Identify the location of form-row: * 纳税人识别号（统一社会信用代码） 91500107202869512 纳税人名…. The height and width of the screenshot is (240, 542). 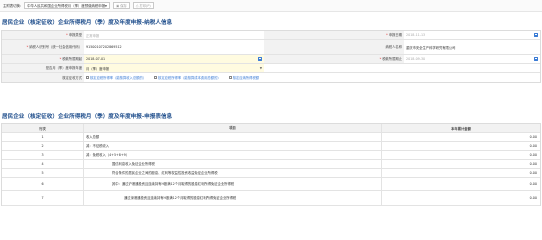
(271, 47).